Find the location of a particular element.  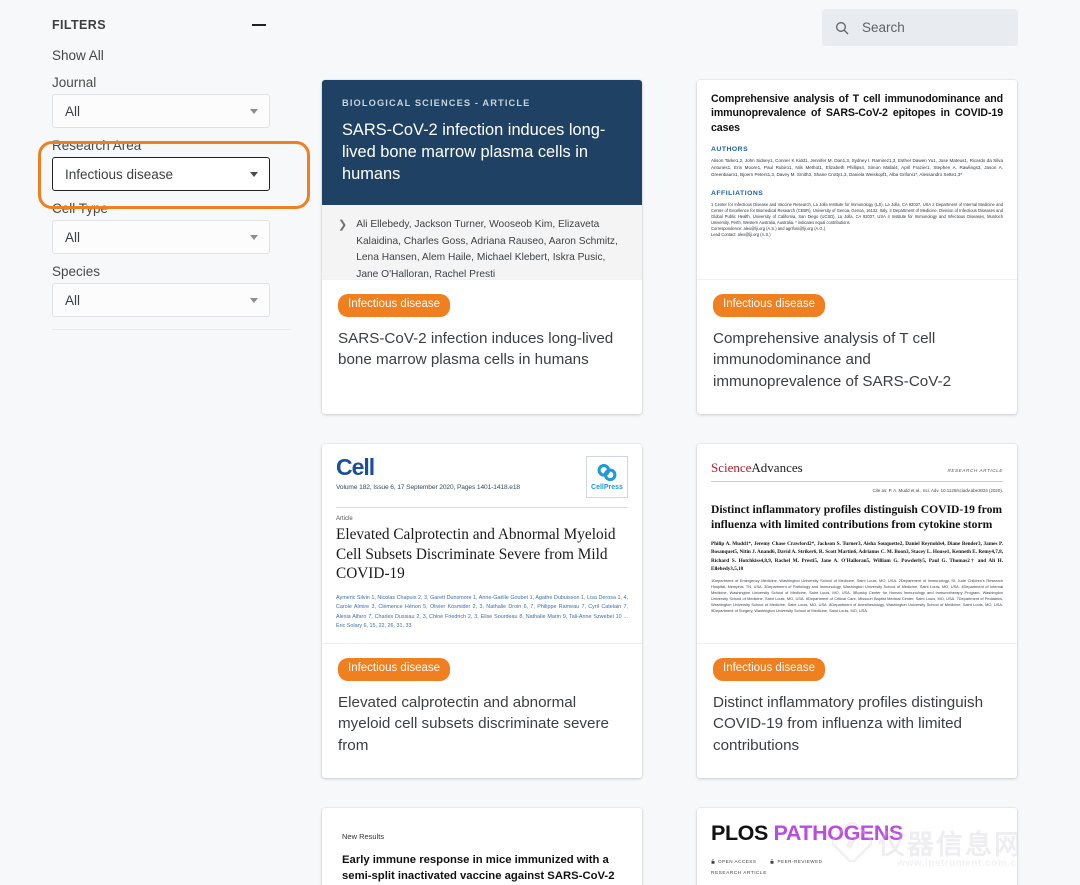

science-advances-logo: ScienceAdvances is located at coordinates (757, 468).